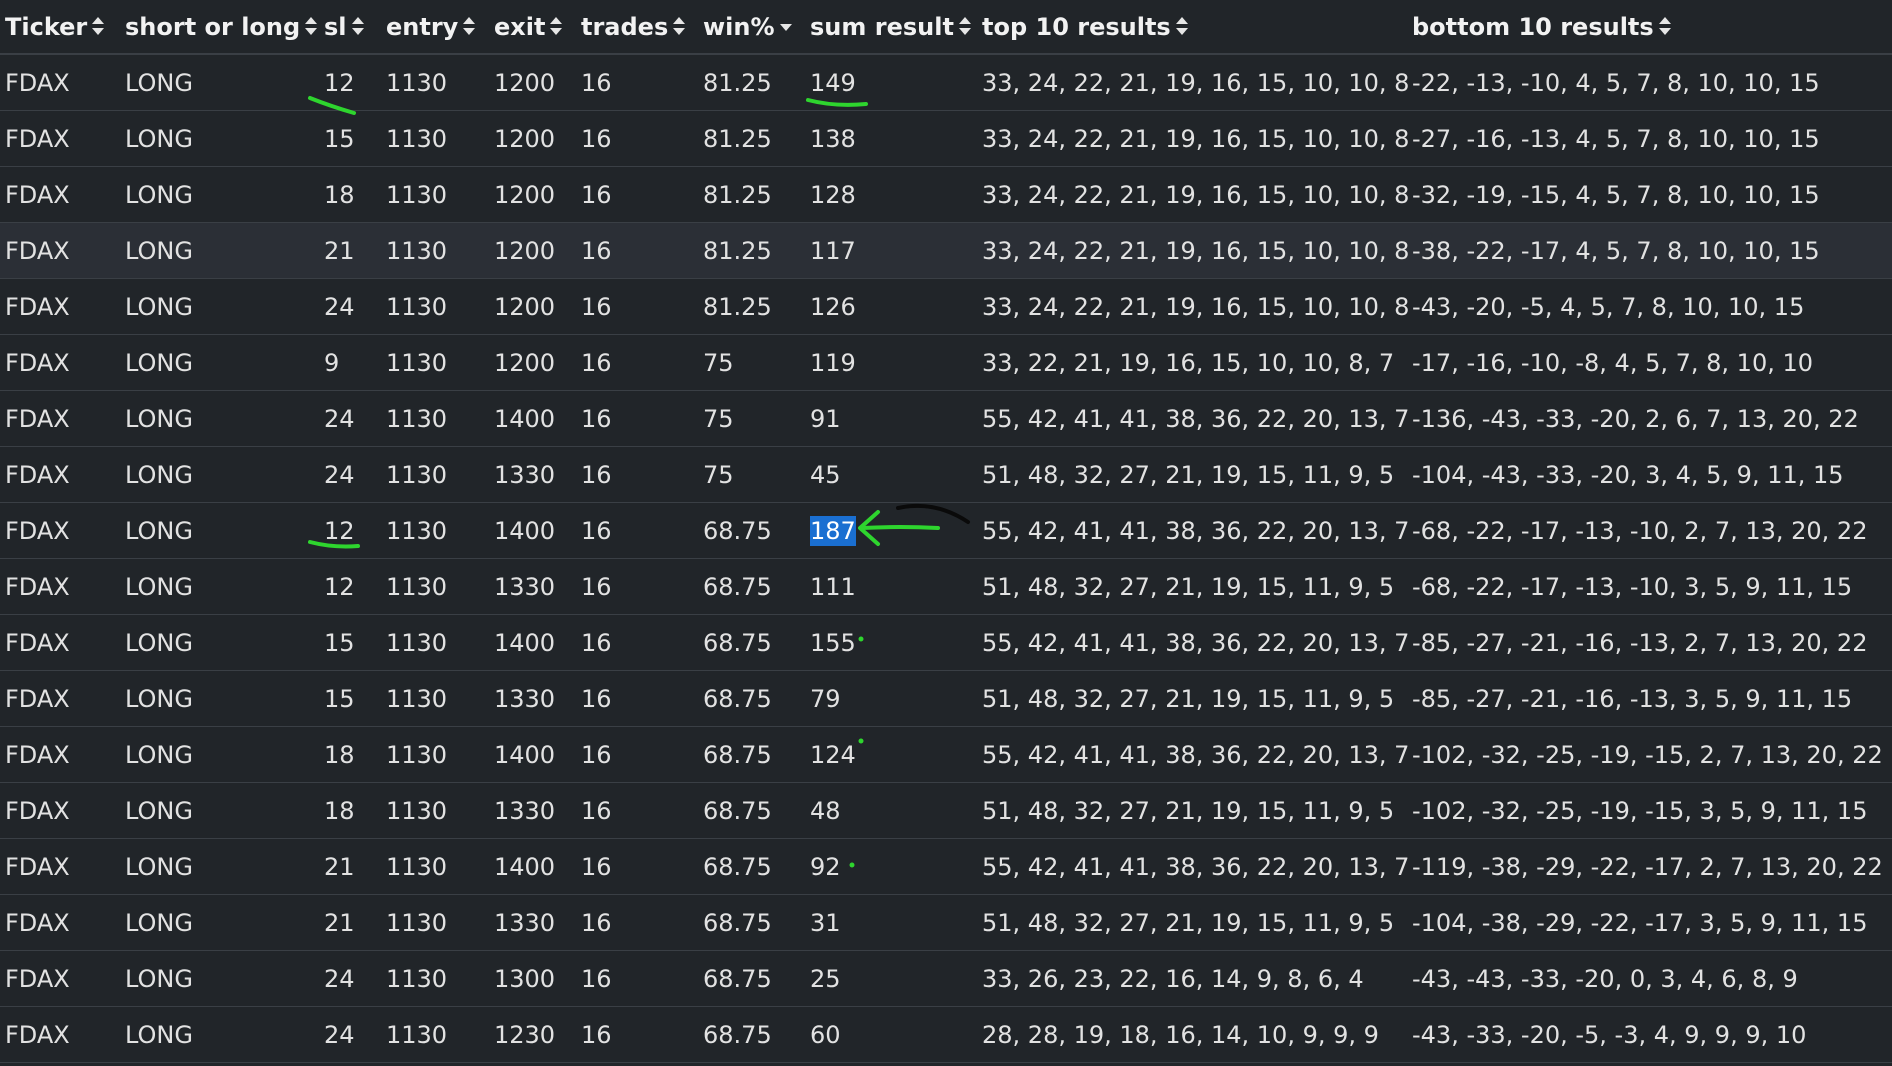 This screenshot has height=1066, width=1892. I want to click on column-header-short-or-long: short or long, so click(219, 27).